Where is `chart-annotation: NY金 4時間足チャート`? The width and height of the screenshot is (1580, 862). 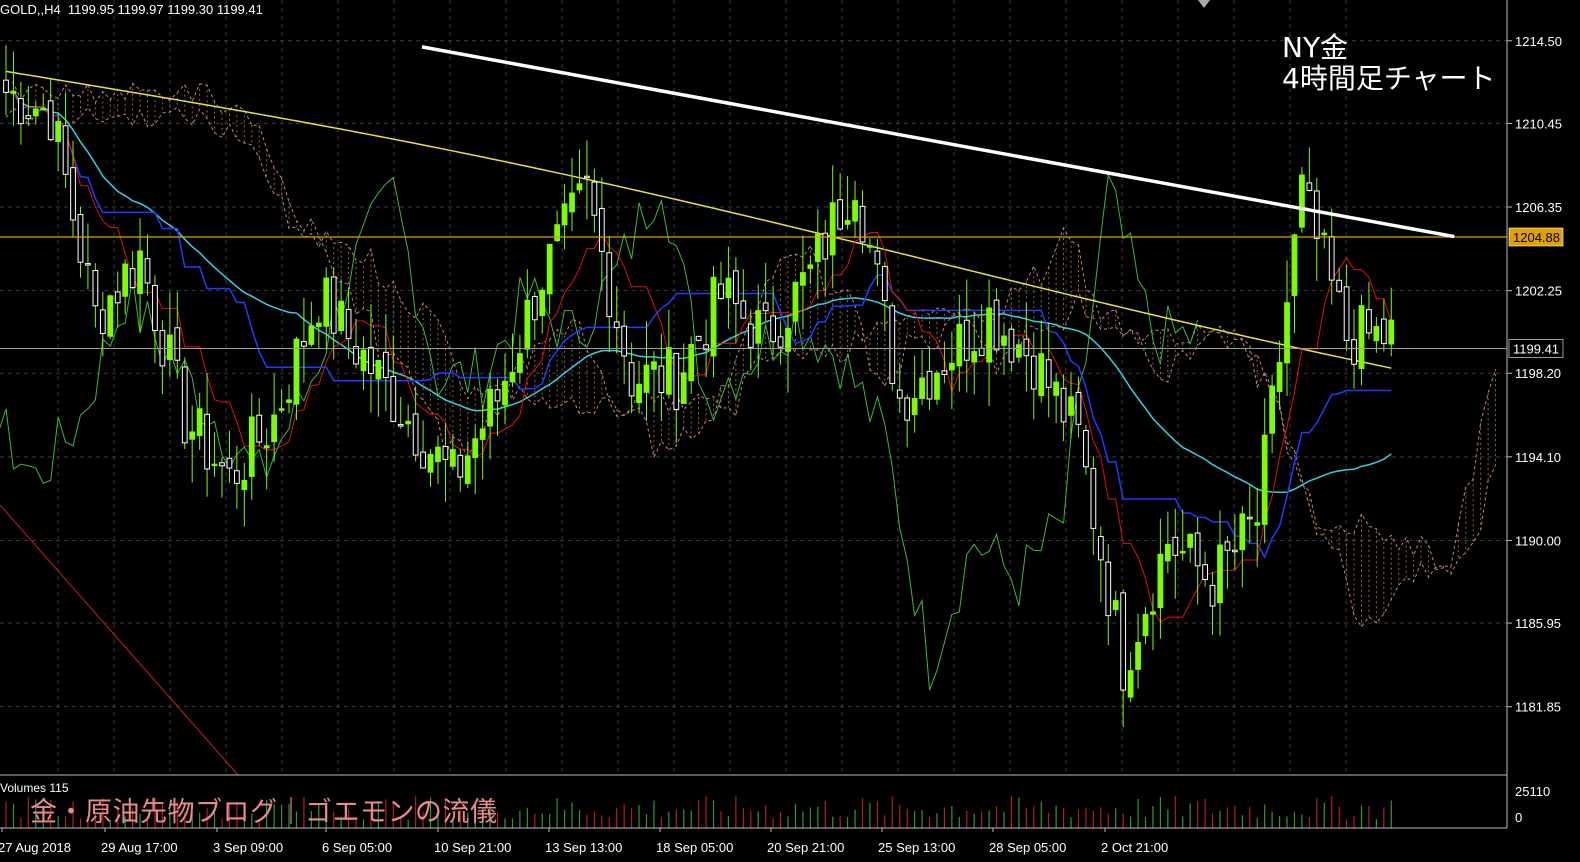 chart-annotation: NY金 4時間足チャート is located at coordinates (1389, 63).